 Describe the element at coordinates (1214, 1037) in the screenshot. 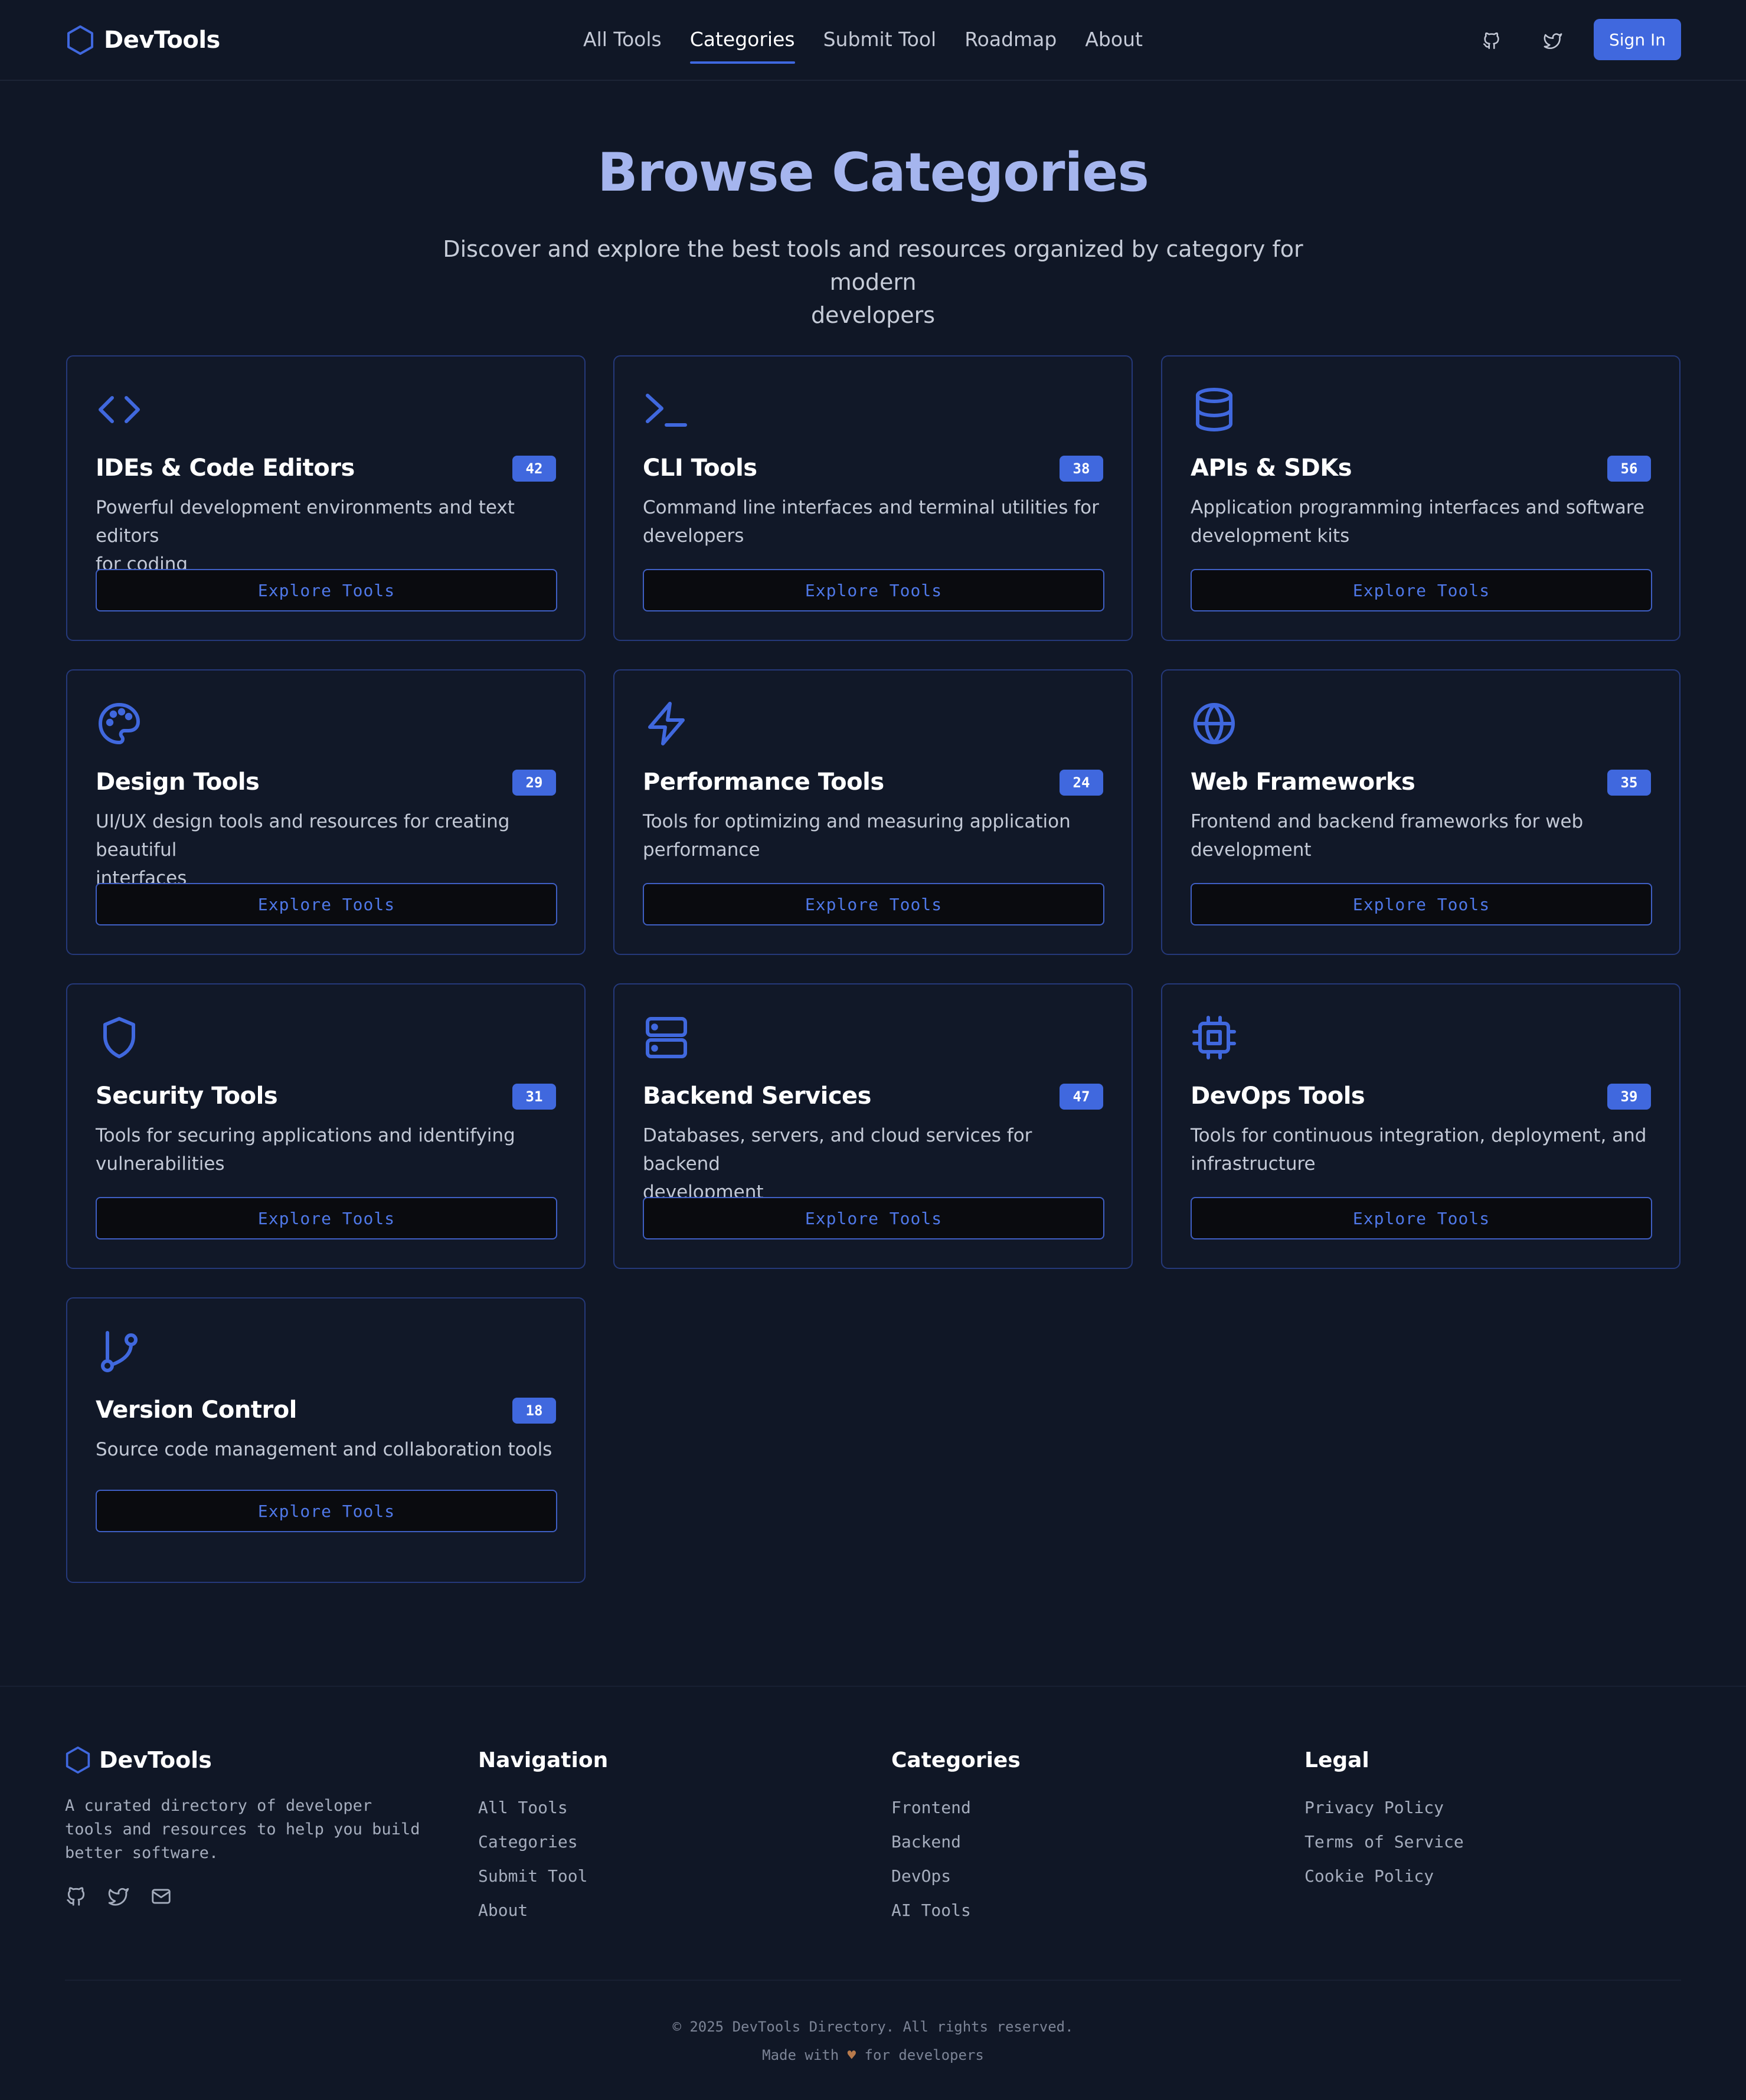

I see `cpu-icon` at that location.